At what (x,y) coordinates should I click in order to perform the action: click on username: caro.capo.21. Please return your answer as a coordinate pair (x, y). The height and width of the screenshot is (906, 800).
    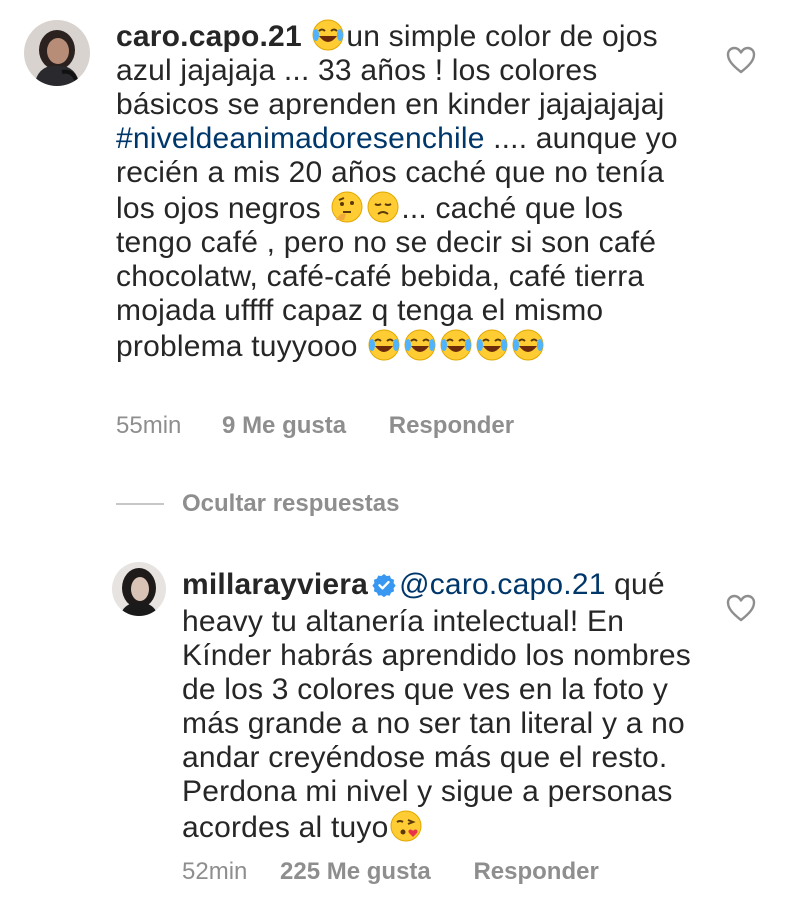
    Looking at the image, I should click on (209, 36).